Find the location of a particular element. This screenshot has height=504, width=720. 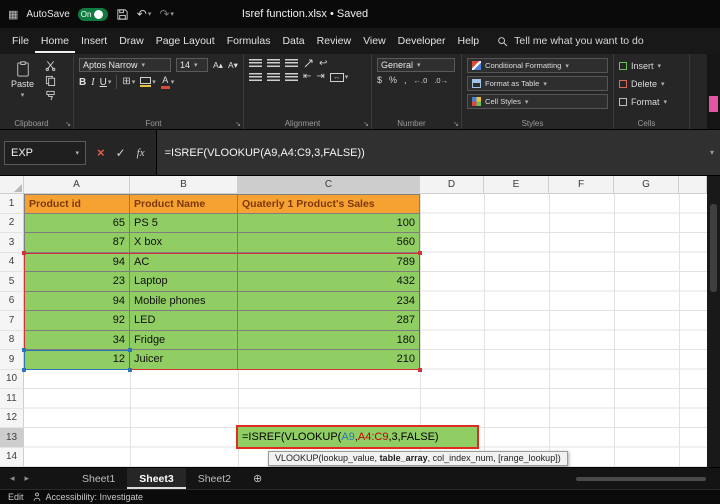

row-header-10: 10 is located at coordinates (12, 379).